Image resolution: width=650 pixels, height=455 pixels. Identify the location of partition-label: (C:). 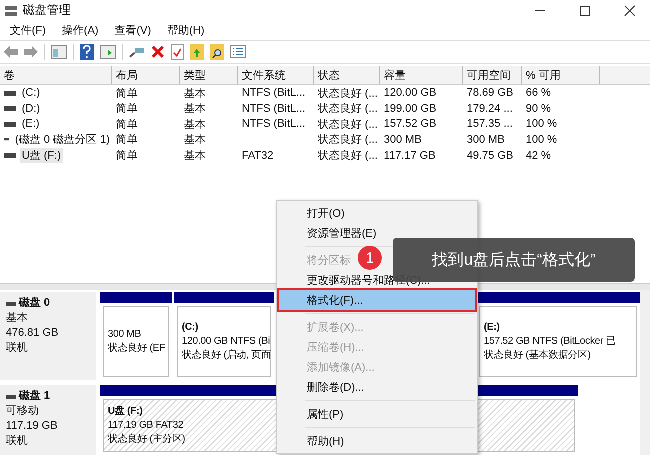
(190, 327).